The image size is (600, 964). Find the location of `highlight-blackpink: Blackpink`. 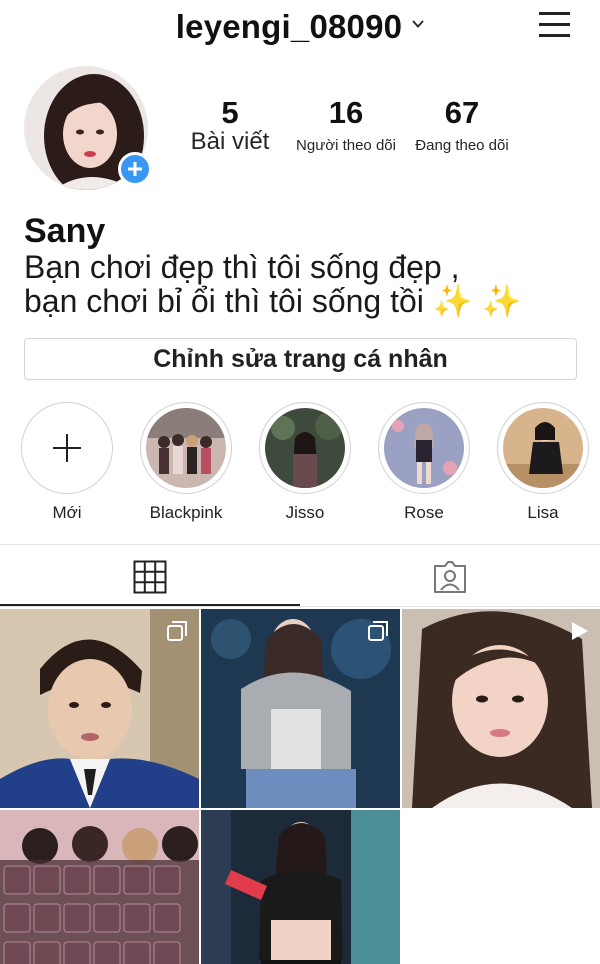

highlight-blackpink: Blackpink is located at coordinates (186, 462).